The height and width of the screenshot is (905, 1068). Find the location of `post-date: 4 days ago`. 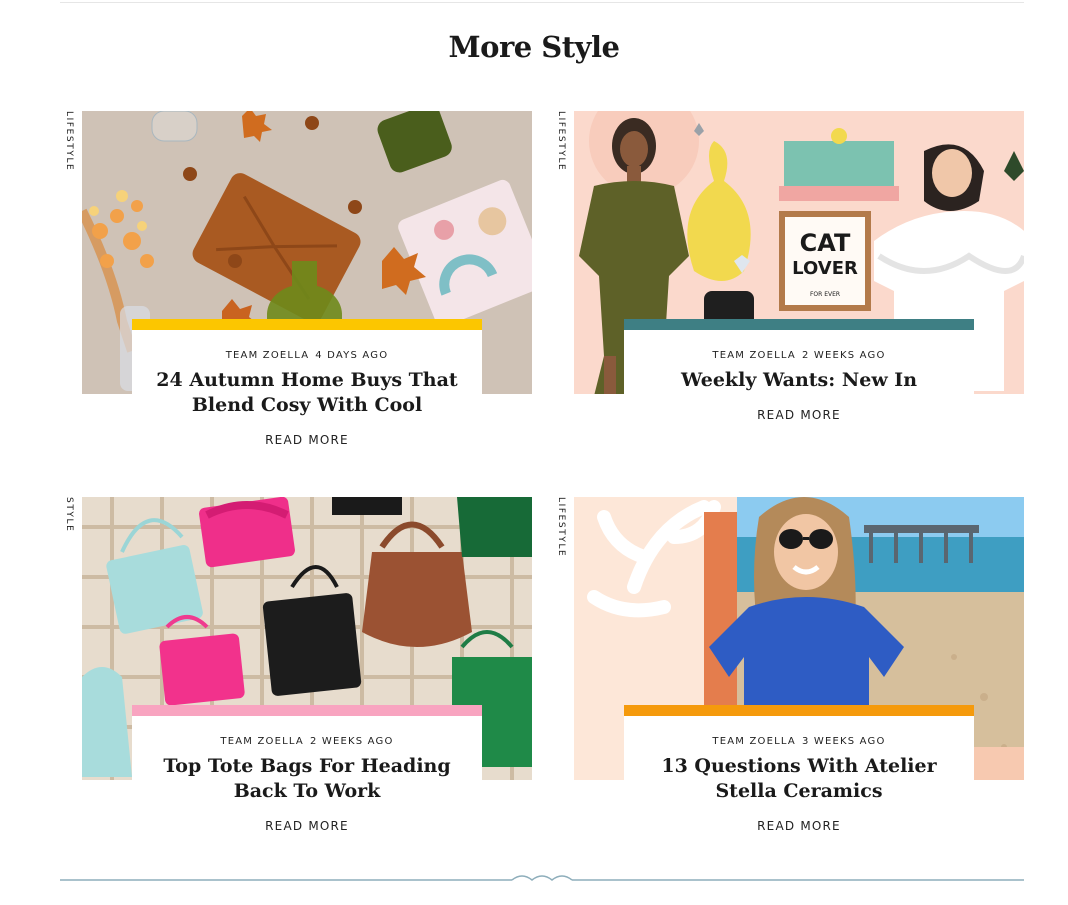

post-date: 4 days ago is located at coordinates (352, 355).